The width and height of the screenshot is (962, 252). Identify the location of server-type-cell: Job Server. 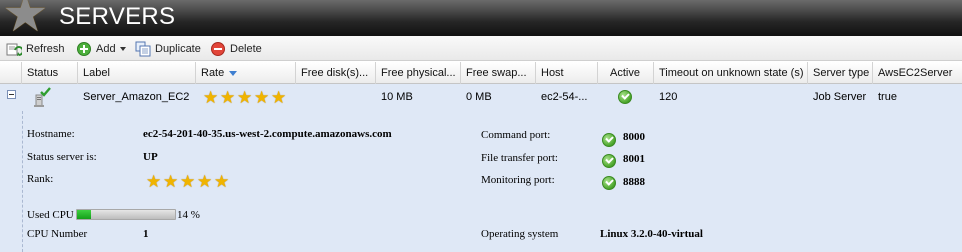
(840, 97).